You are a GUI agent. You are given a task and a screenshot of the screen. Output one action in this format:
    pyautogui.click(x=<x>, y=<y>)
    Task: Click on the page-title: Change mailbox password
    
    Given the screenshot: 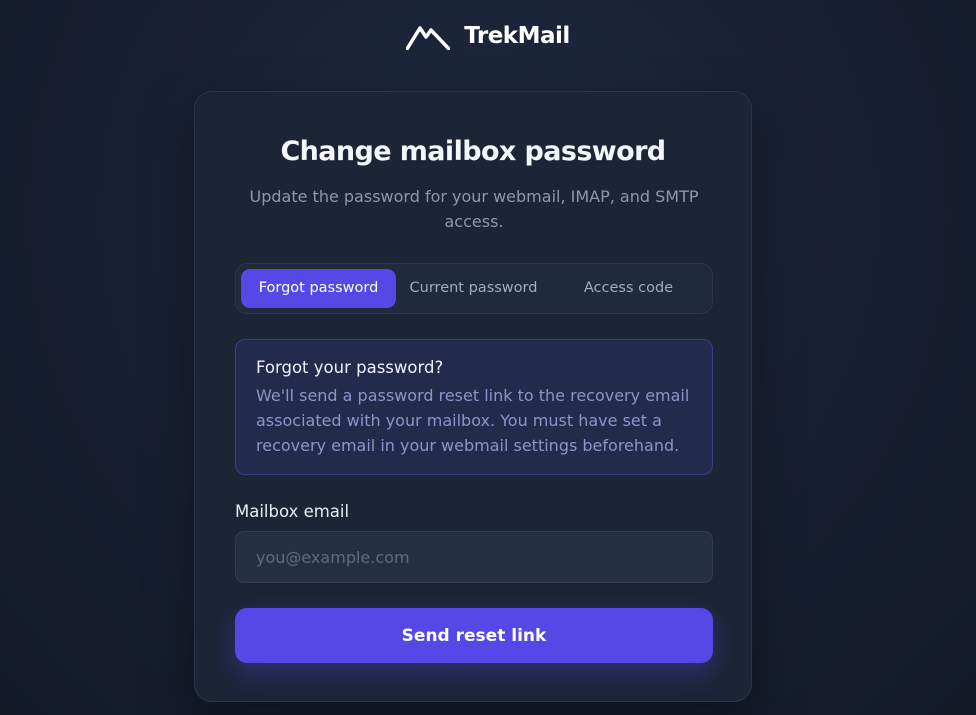 What is the action you would take?
    pyautogui.click(x=473, y=151)
    